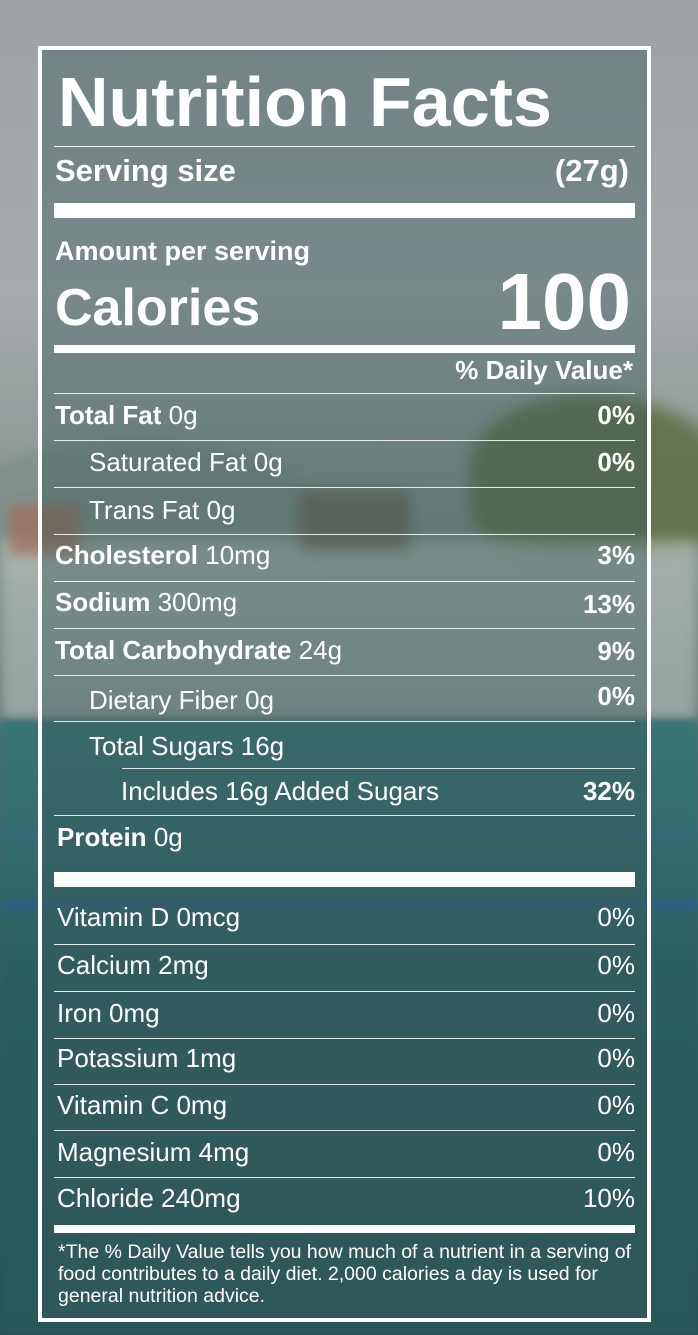 Image resolution: width=698 pixels, height=1335 pixels. Describe the element at coordinates (616, 555) in the screenshot. I see `nutrient-pct: 3%` at that location.